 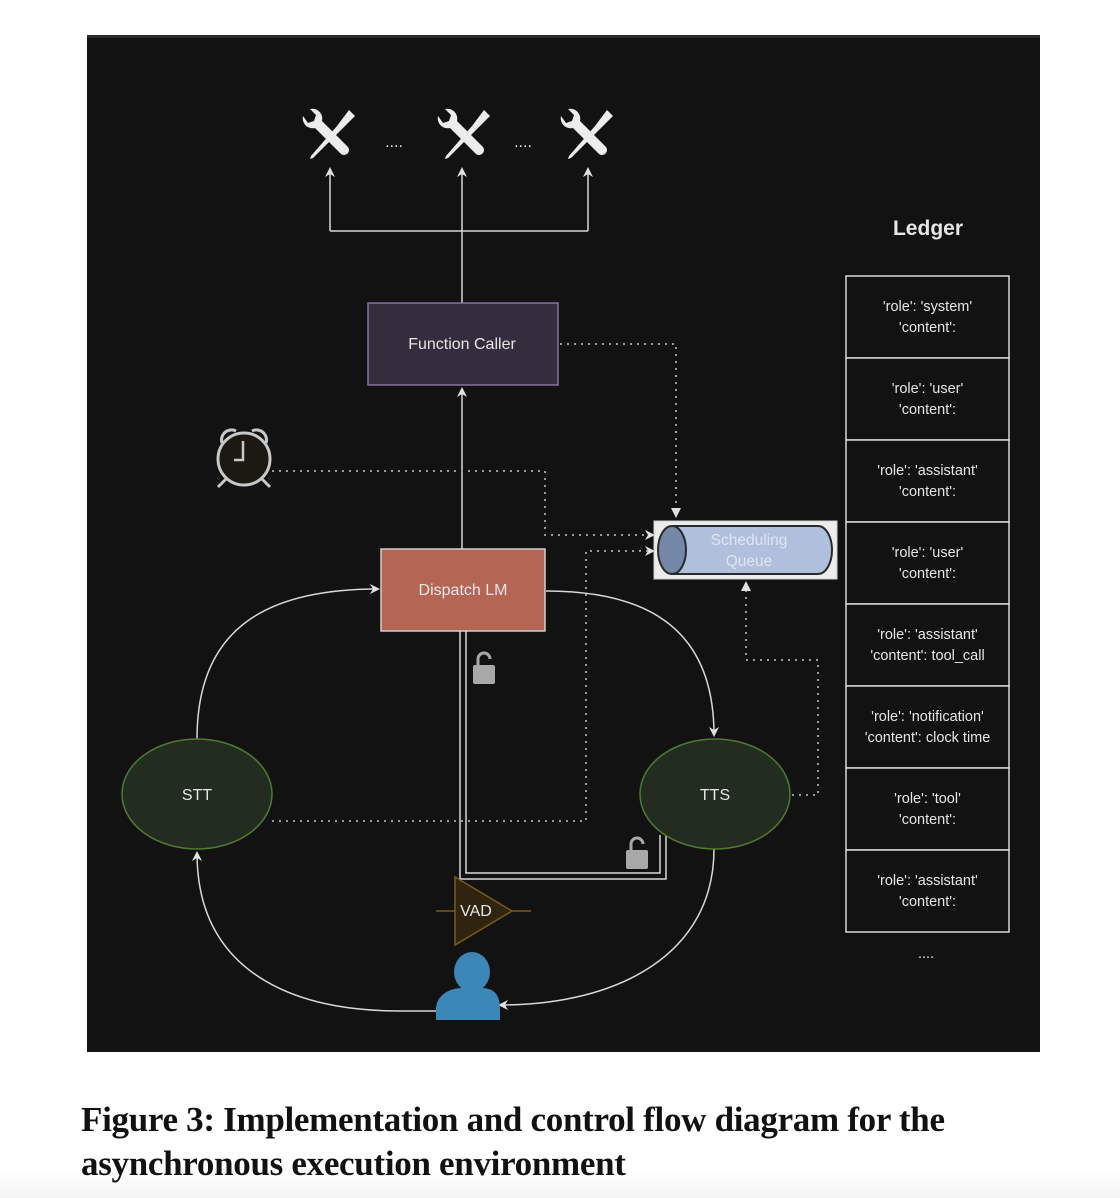 I want to click on edge-function-caller-to-queue, so click(x=618, y=429).